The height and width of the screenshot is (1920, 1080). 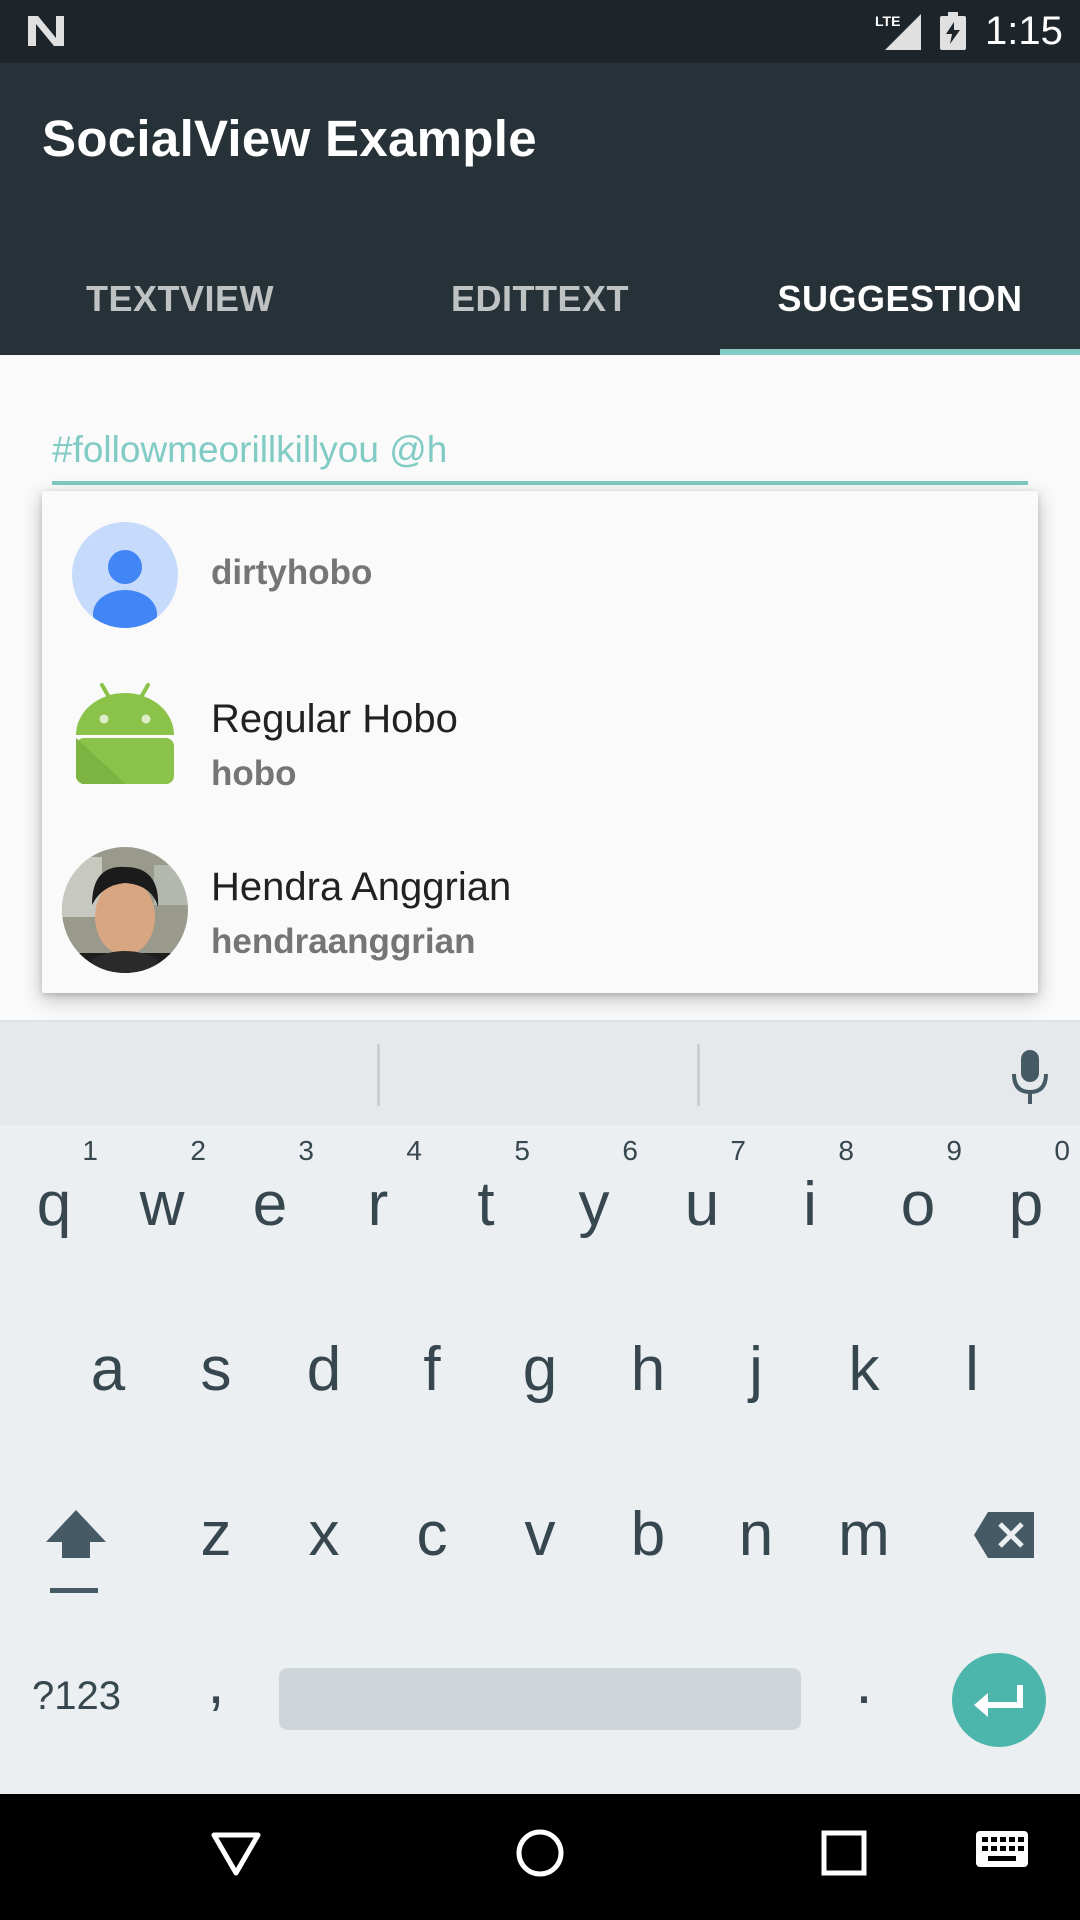 What do you see at coordinates (810, 1188) in the screenshot?
I see `key-i: i8` at bounding box center [810, 1188].